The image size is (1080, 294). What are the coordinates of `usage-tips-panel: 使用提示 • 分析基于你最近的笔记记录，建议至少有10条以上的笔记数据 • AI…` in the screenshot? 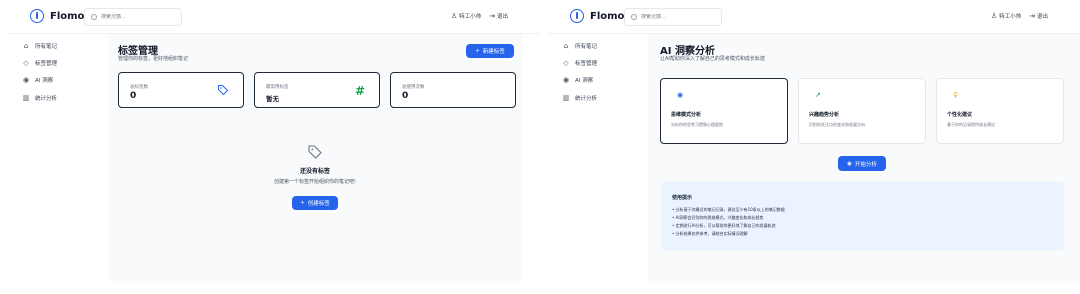 It's located at (863, 216).